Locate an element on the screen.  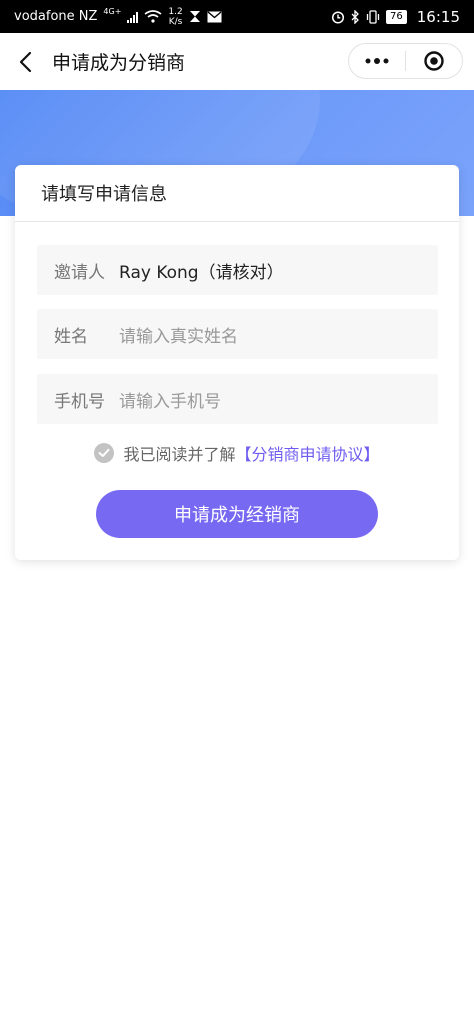
miniprogram-capsule is located at coordinates (405, 61).